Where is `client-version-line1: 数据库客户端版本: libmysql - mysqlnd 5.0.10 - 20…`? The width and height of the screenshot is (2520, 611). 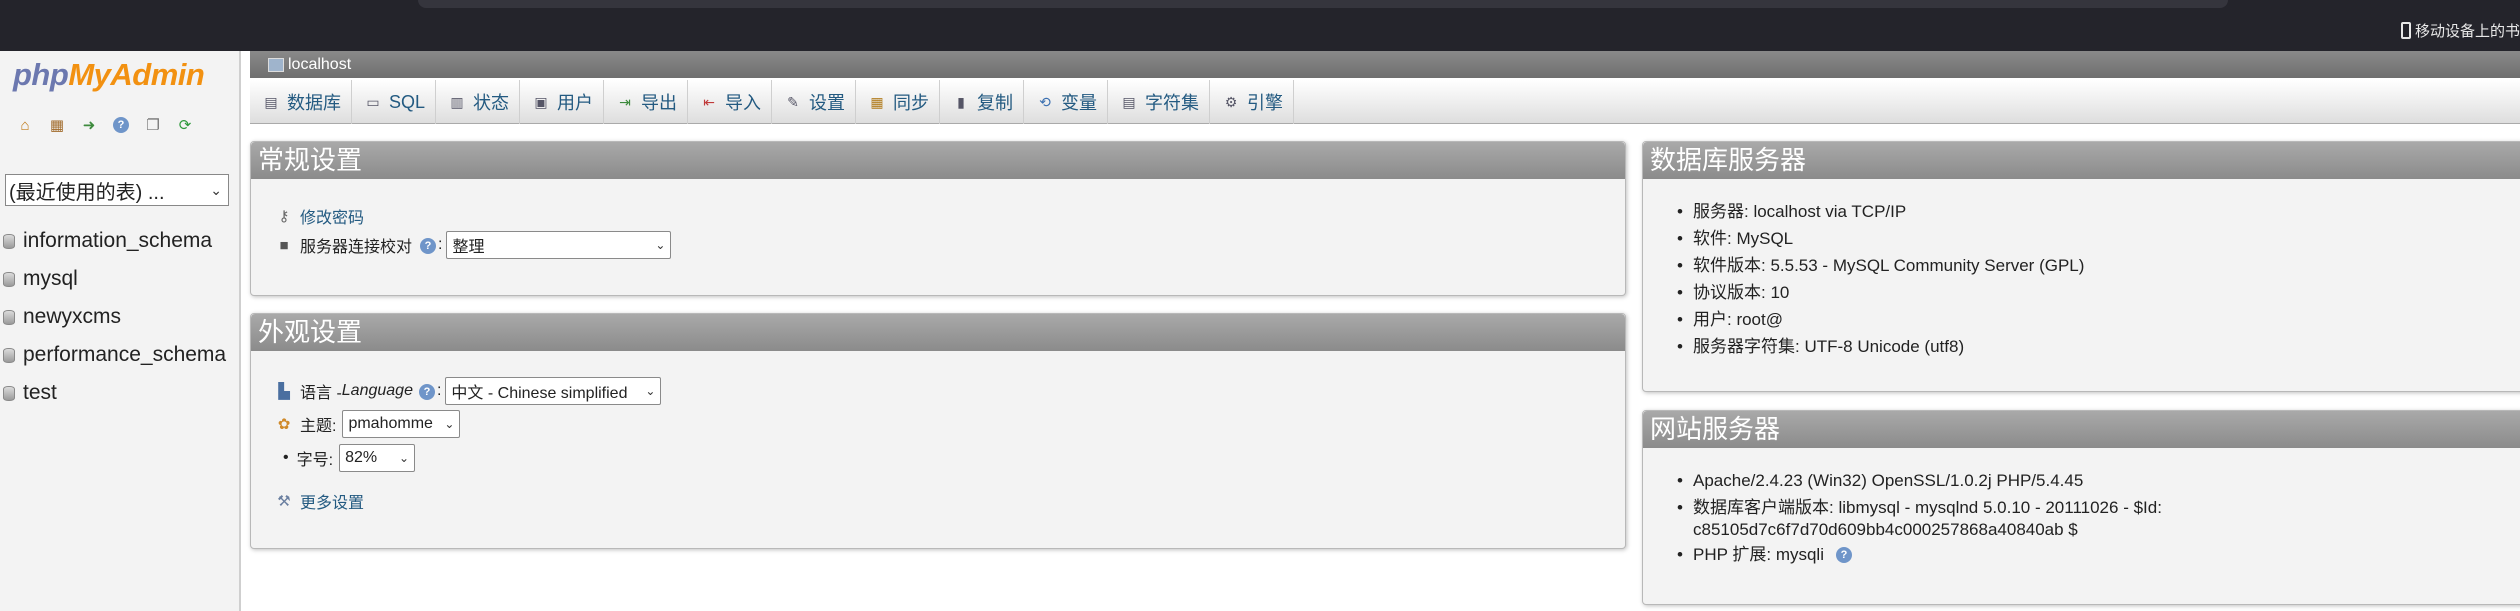 client-version-line1: 数据库客户端版本: libmysql - mysqlnd 5.0.10 - 20… is located at coordinates (1927, 507).